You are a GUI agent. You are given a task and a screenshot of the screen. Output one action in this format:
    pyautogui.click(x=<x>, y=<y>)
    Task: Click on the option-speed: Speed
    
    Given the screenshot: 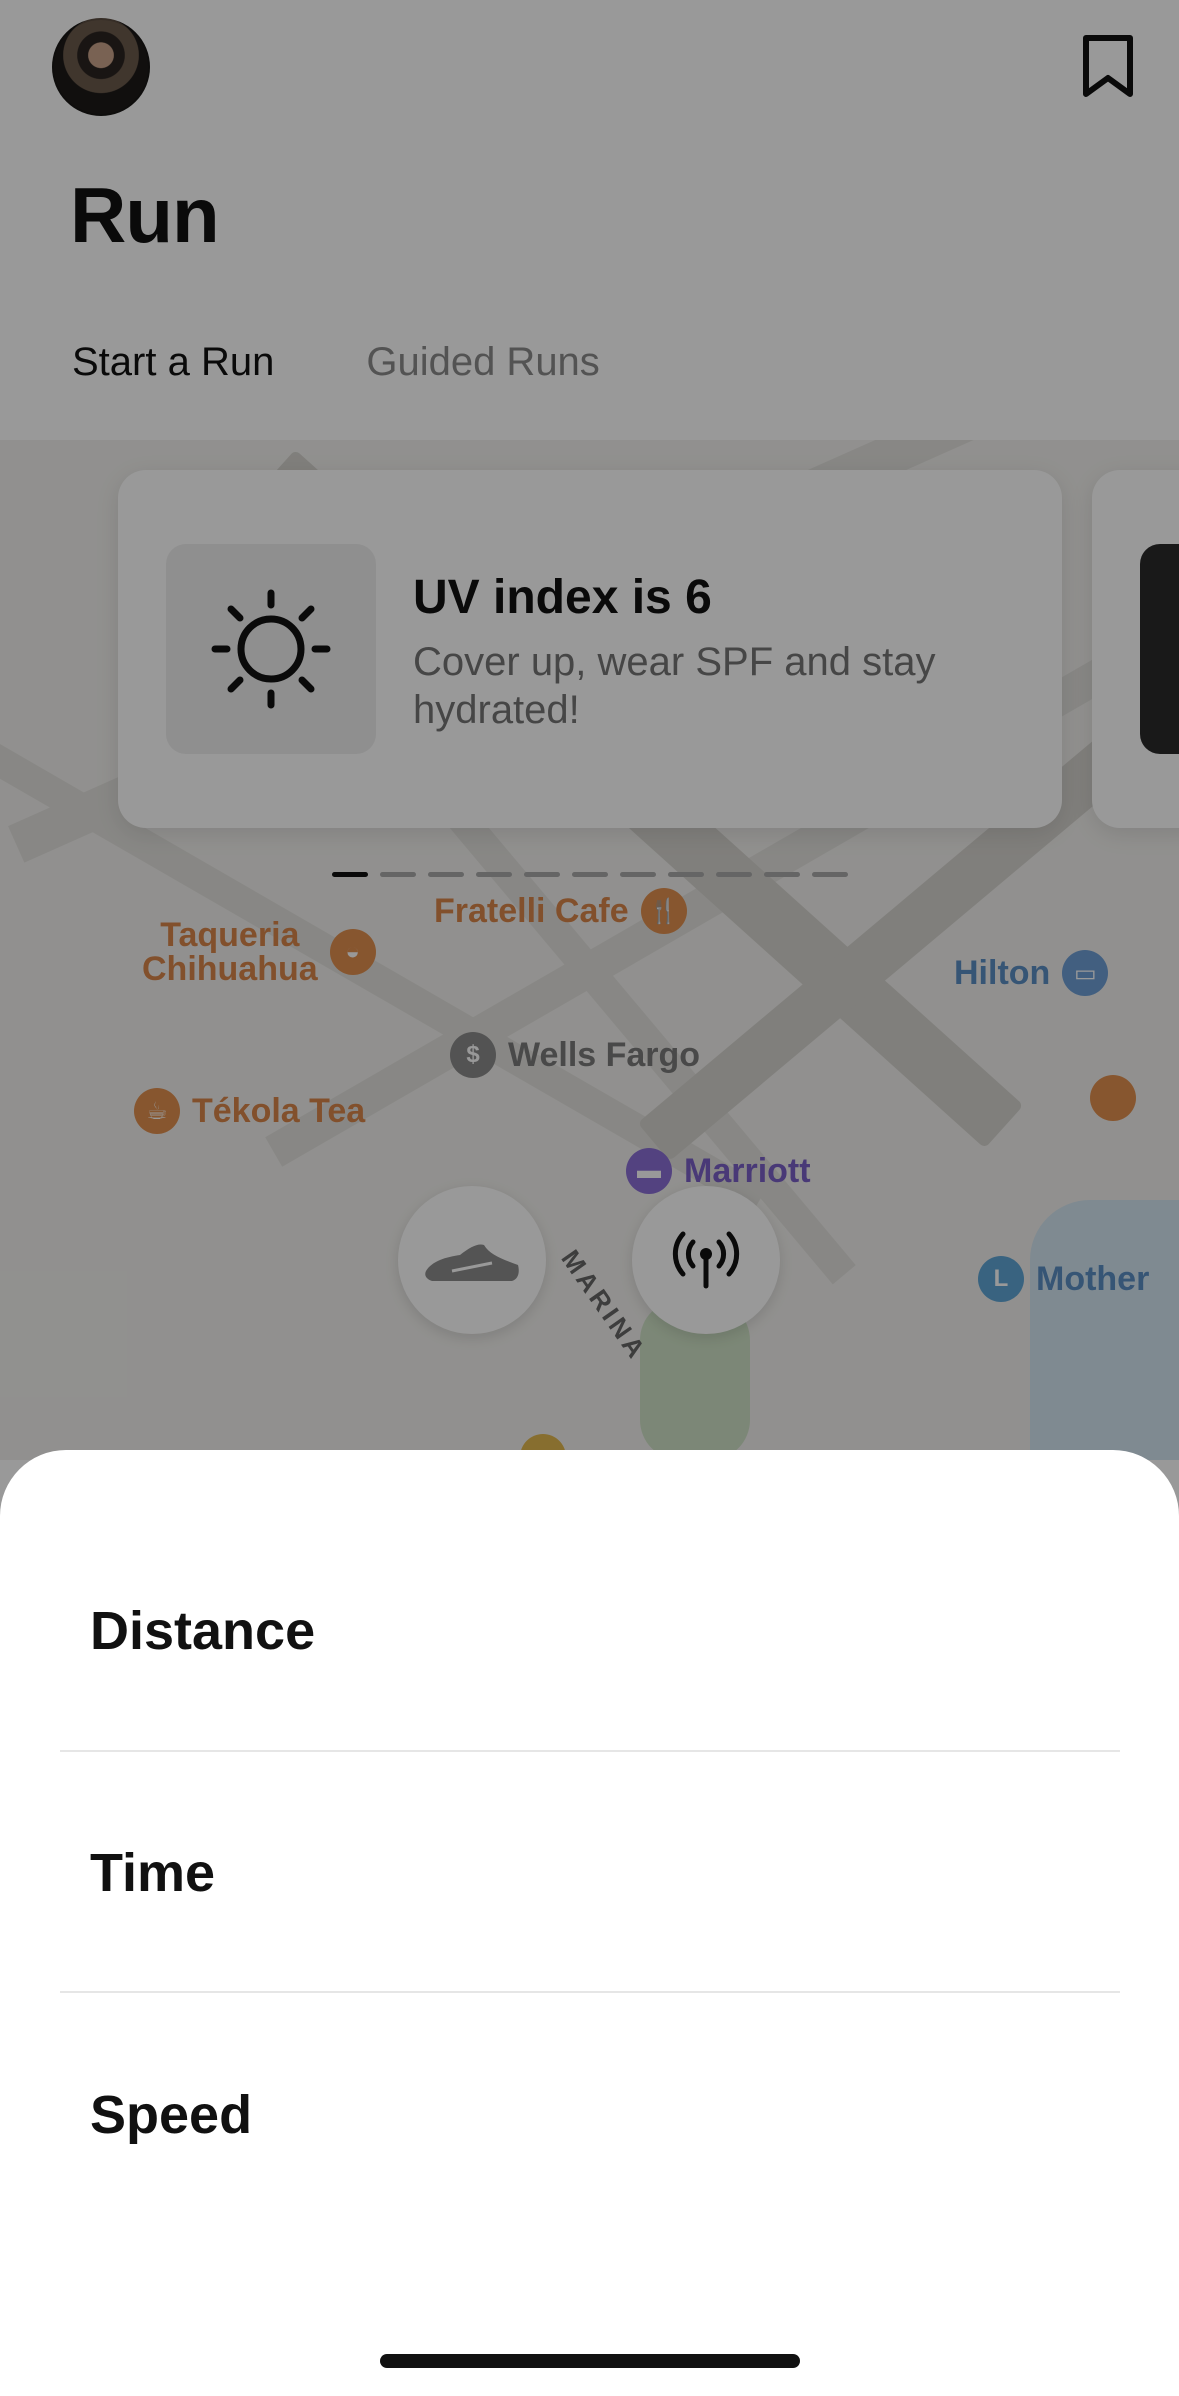 What is the action you would take?
    pyautogui.click(x=171, y=2115)
    